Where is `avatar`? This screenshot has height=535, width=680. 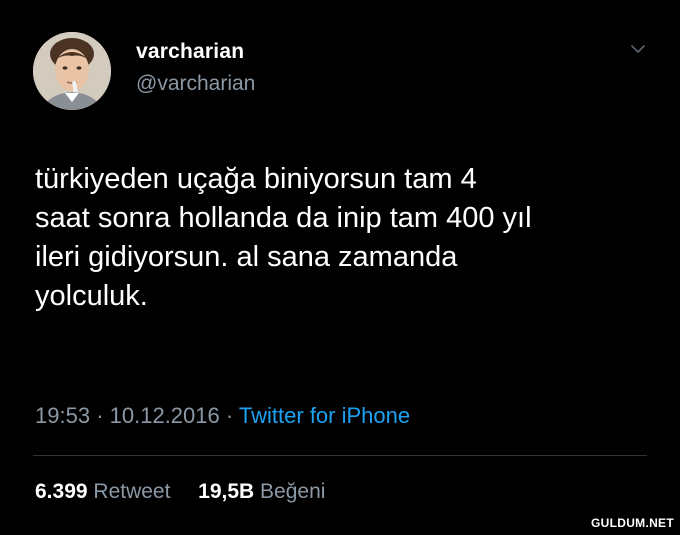 avatar is located at coordinates (72, 71).